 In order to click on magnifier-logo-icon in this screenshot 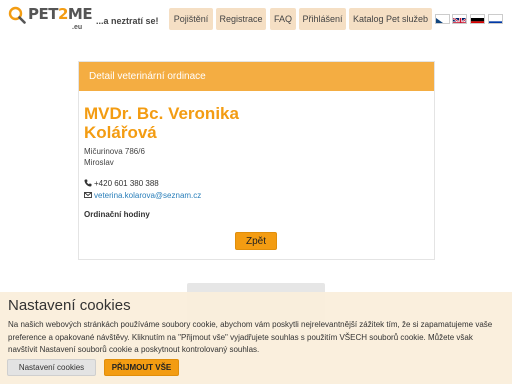, I will do `click(17, 15)`.